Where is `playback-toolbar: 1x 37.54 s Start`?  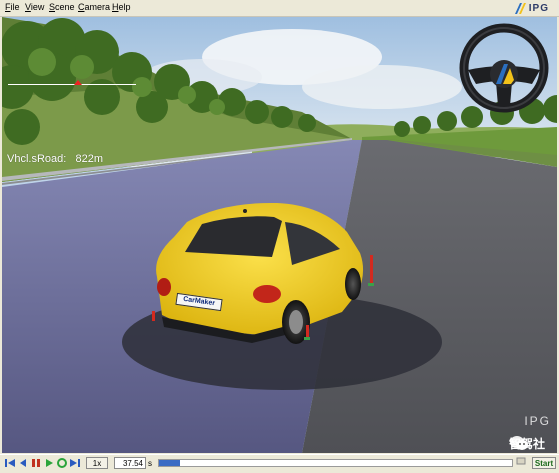
playback-toolbar: 1x 37.54 s Start is located at coordinates (279, 463).